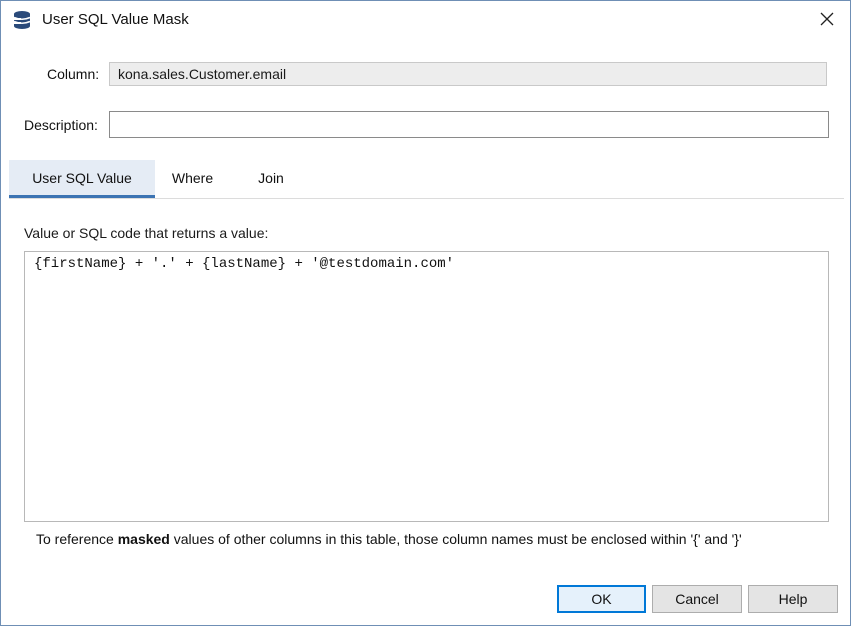 The height and width of the screenshot is (626, 851). I want to click on description-input, so click(469, 124).